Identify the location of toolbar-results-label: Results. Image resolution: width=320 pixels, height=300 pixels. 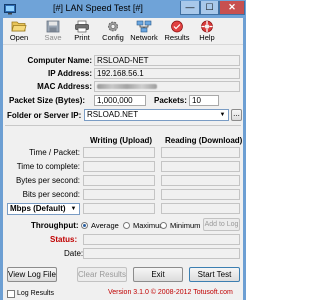
(177, 37).